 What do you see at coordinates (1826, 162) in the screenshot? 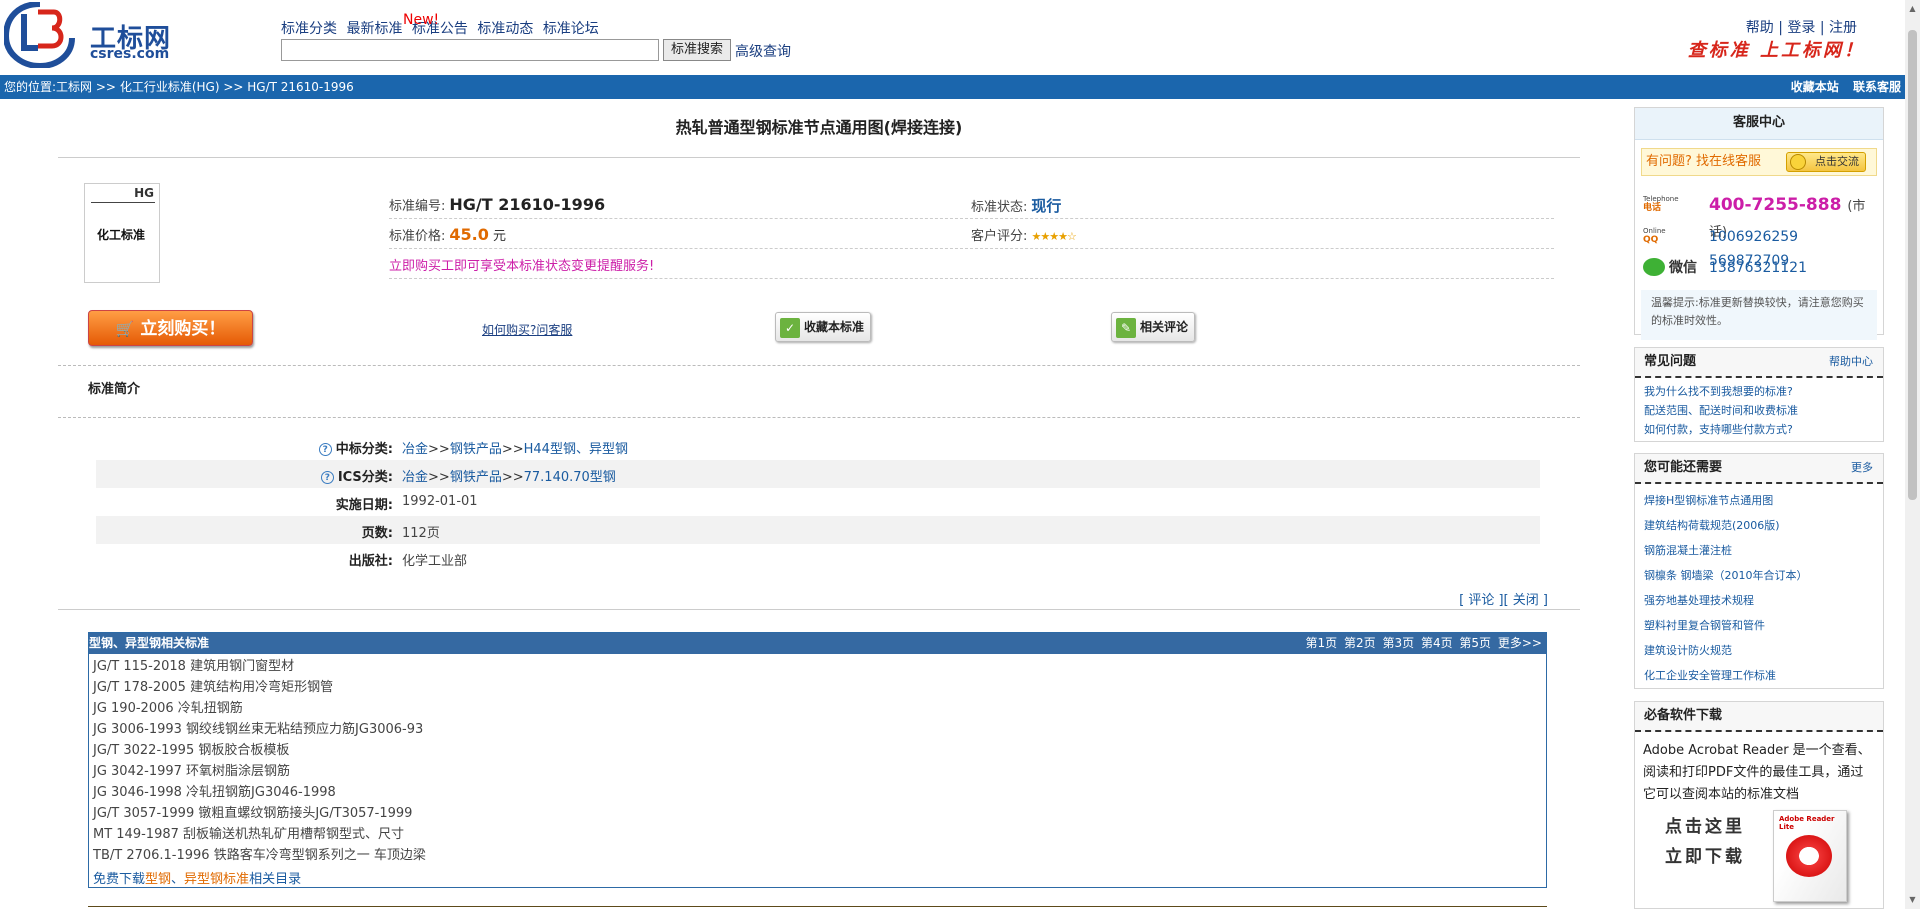
I see `chat-button: 点击交流` at bounding box center [1826, 162].